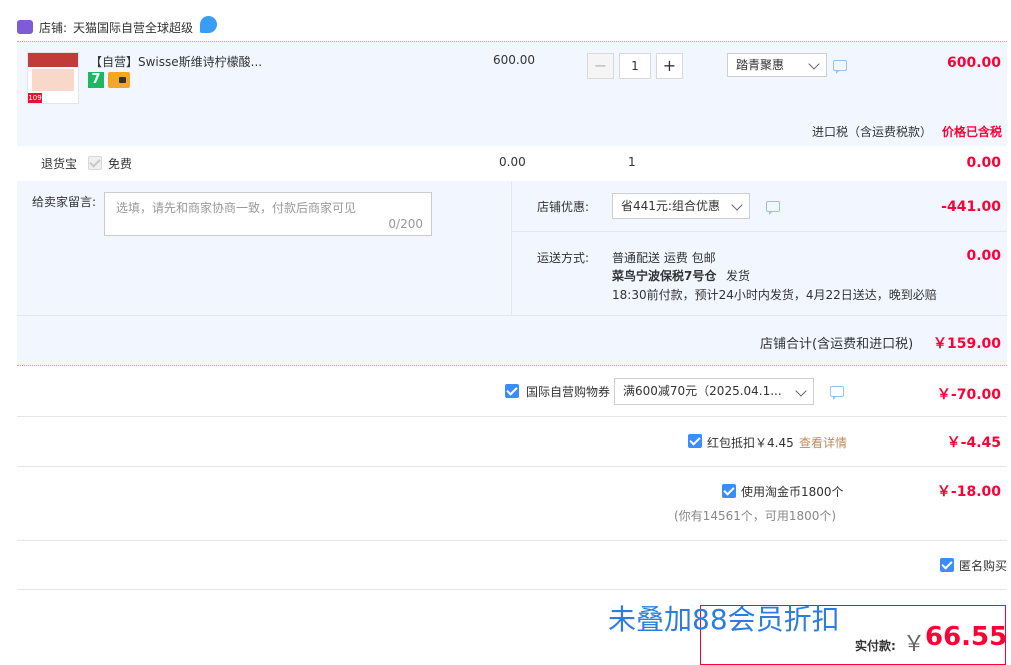 This screenshot has height=665, width=1011. I want to click on return-insurance-total: 0.00, so click(983, 163).